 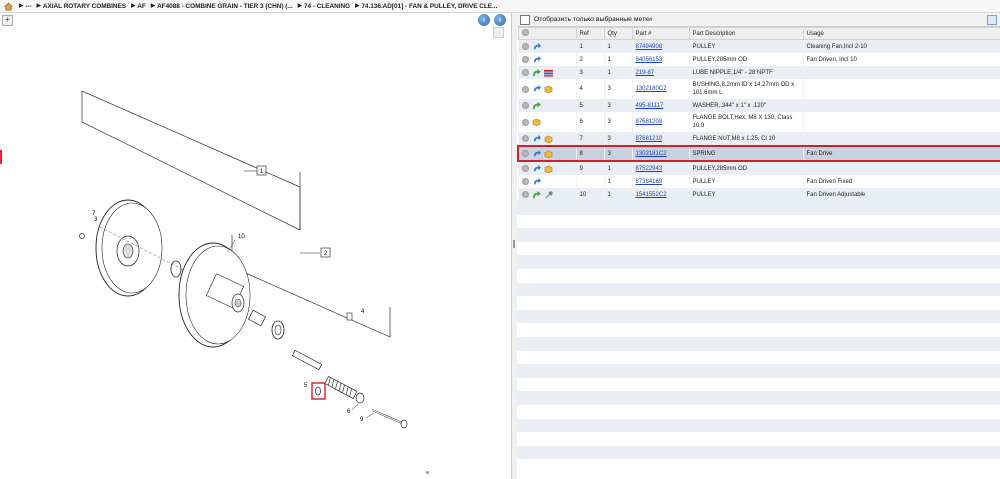 I want to click on part-number-link: 87384189, so click(x=649, y=182).